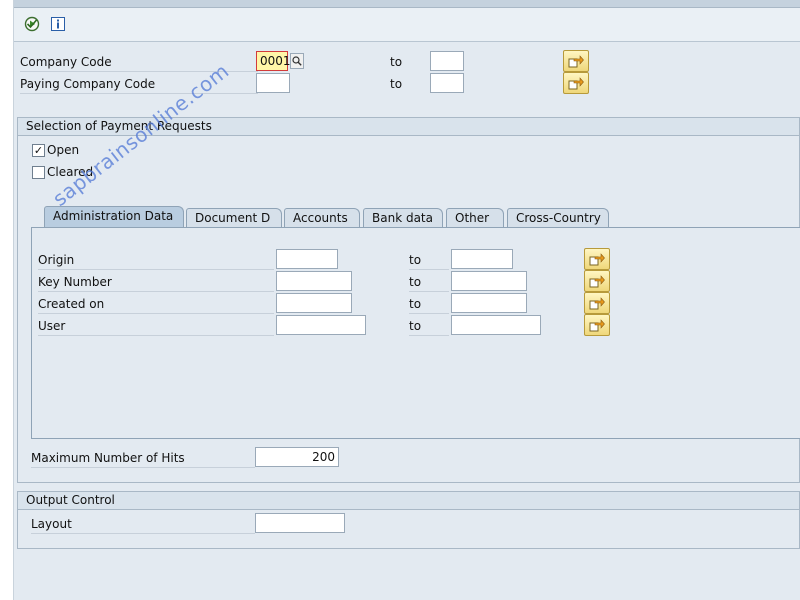  I want to click on max-hits-label: Maximum Number of Hits, so click(143, 458).